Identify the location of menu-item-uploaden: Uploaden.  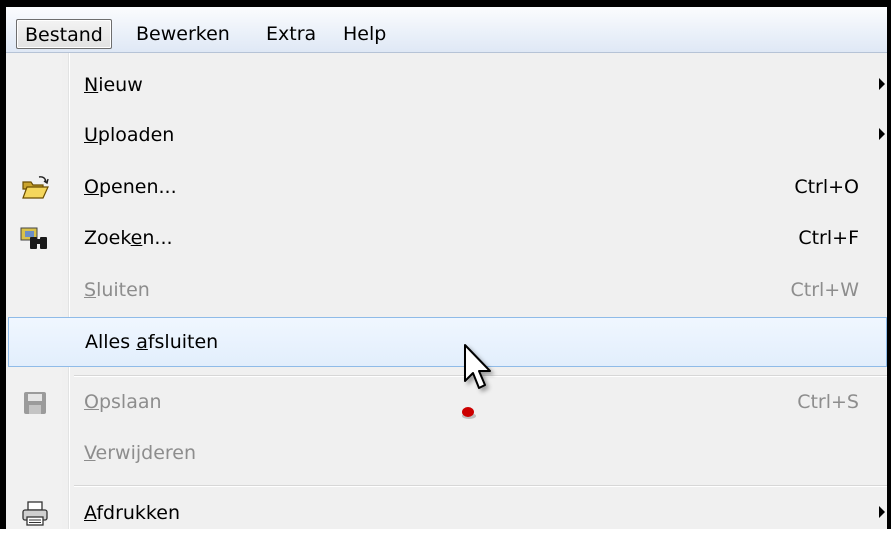
(446, 135).